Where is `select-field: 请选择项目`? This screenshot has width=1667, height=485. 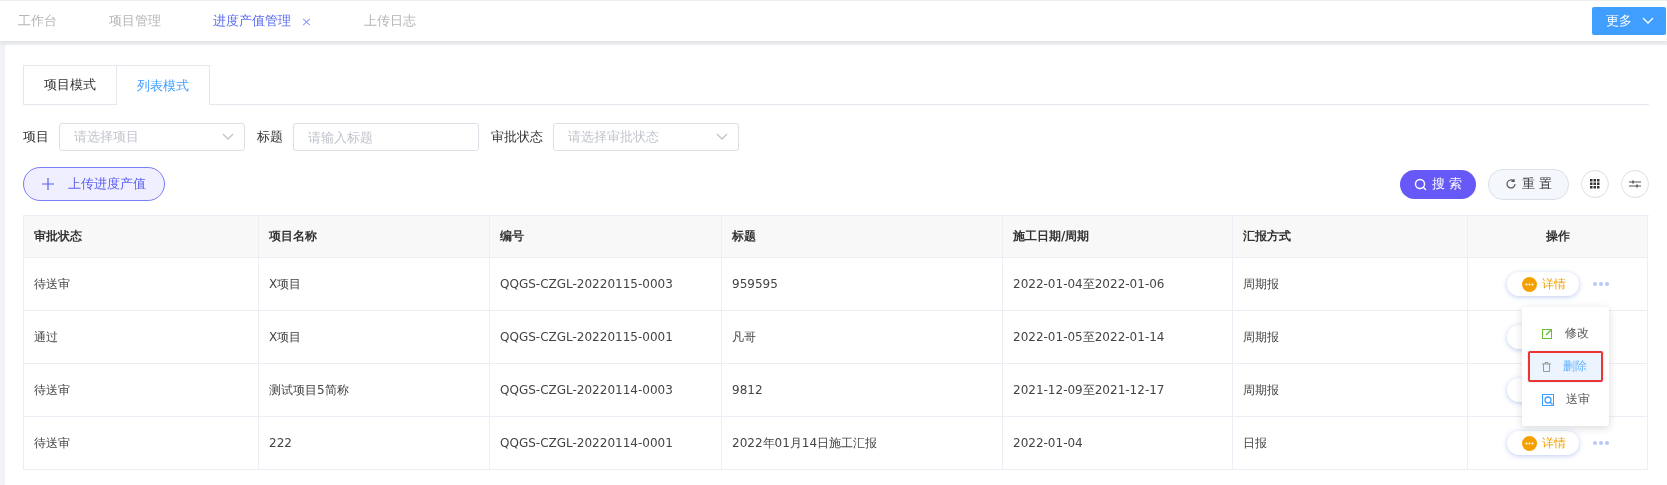 select-field: 请选择项目 is located at coordinates (152, 137).